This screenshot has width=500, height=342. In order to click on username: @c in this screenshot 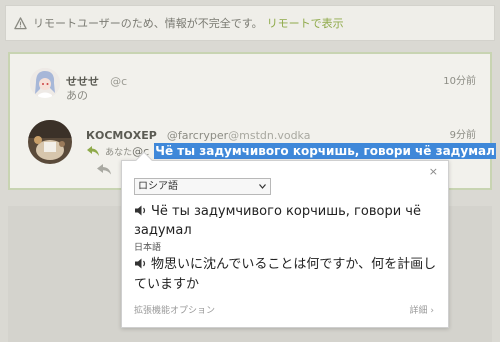, I will do `click(118, 81)`.